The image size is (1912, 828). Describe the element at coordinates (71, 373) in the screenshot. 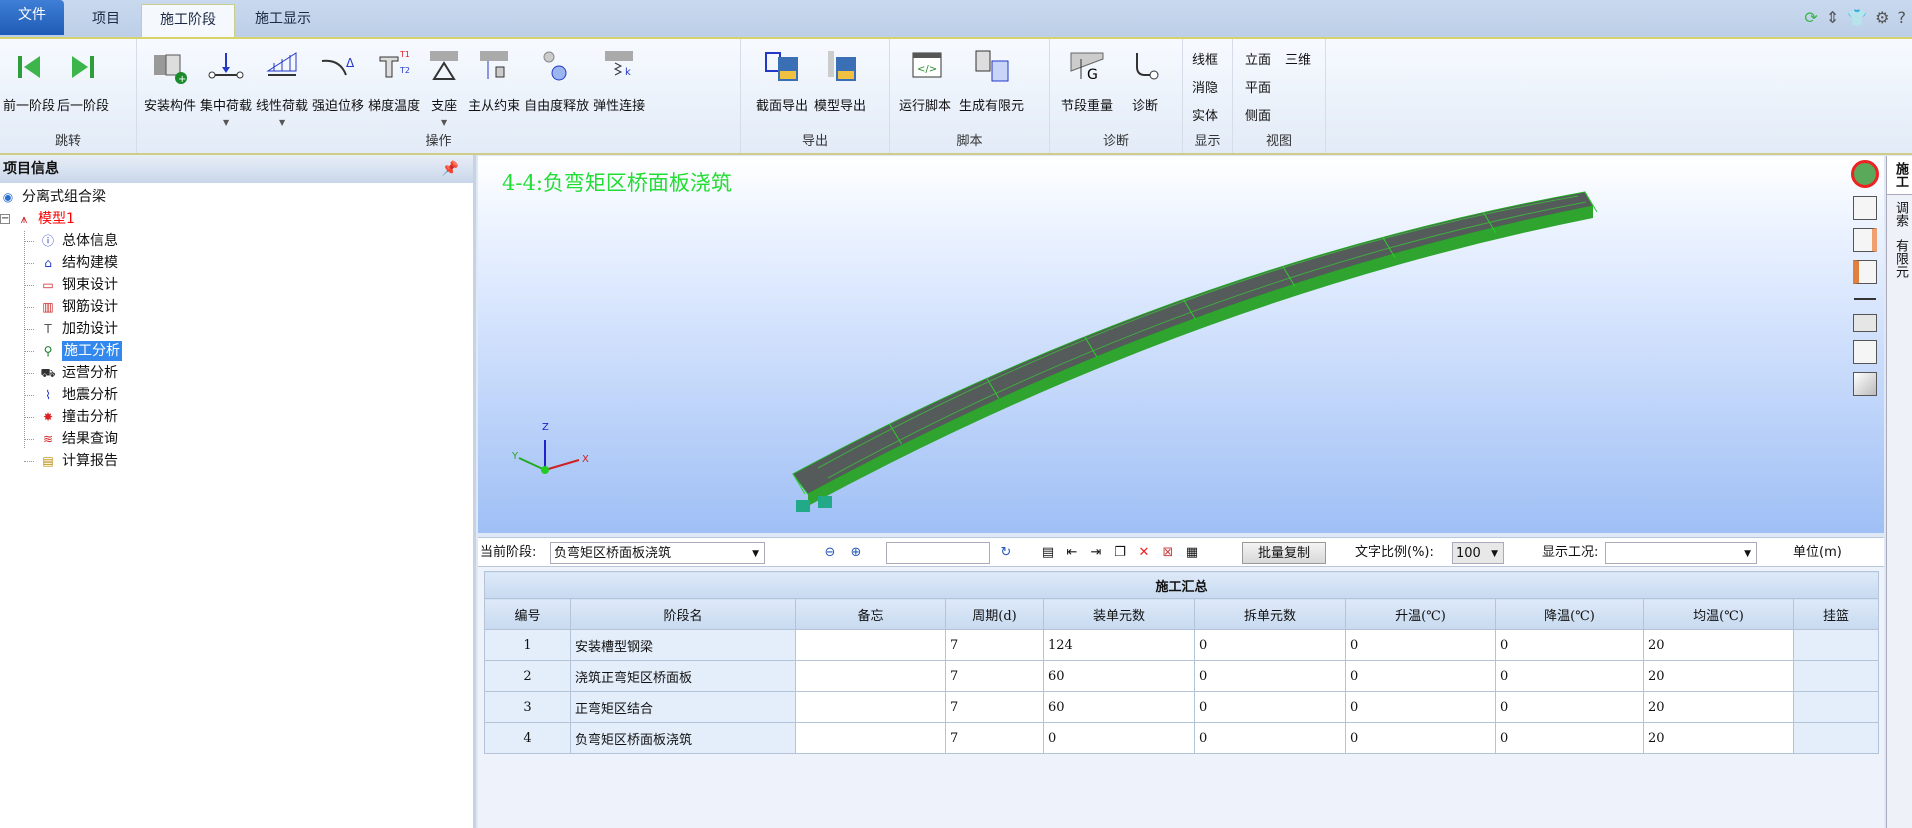

I see `tree-item: ⛟ 运营分析` at that location.